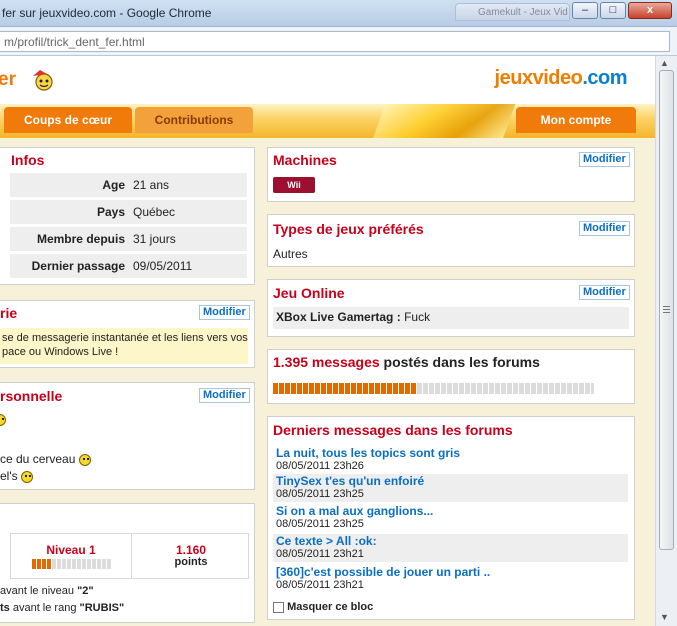  I want to click on window-title: fer sur jeuxvideo.com - Google Chrome, so click(107, 13).